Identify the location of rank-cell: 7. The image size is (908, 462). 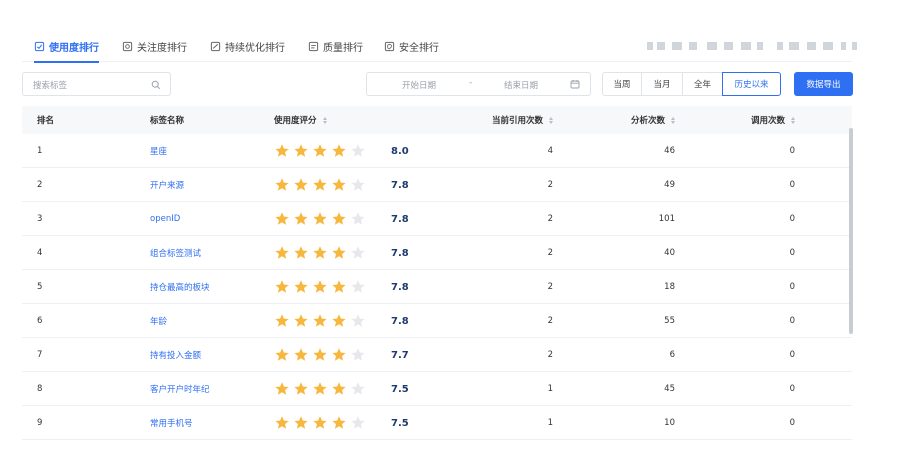
(40, 355).